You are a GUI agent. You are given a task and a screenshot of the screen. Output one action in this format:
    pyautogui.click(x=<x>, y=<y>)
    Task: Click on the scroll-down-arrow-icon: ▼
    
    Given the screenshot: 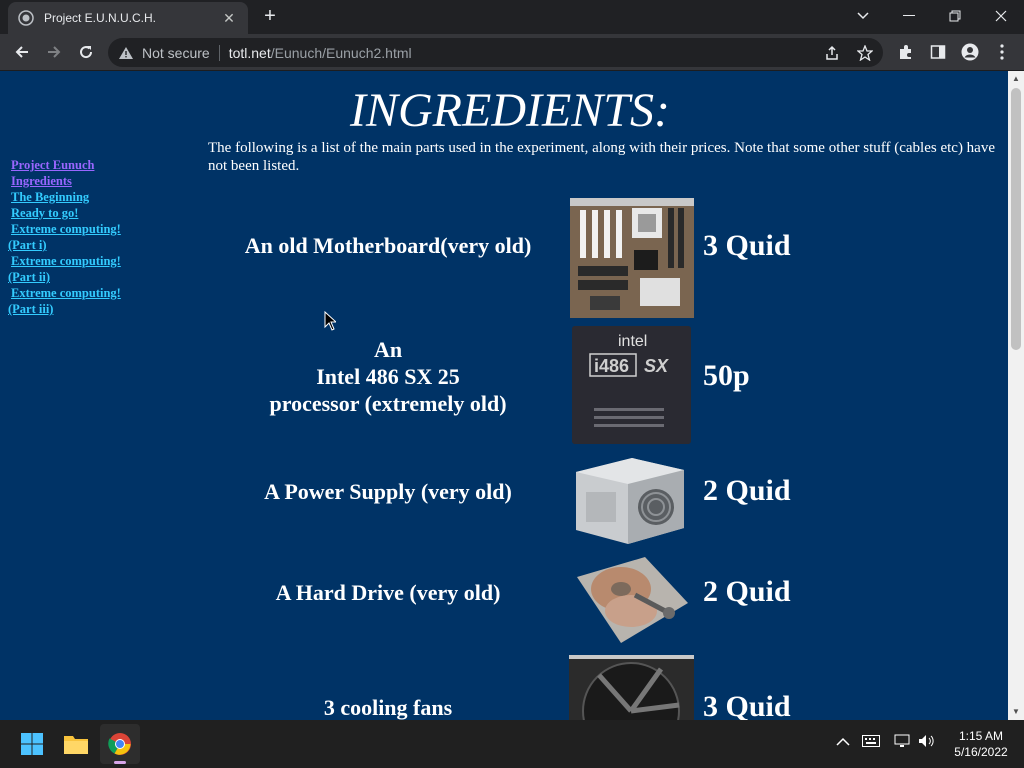 What is the action you would take?
    pyautogui.click(x=1016, y=712)
    